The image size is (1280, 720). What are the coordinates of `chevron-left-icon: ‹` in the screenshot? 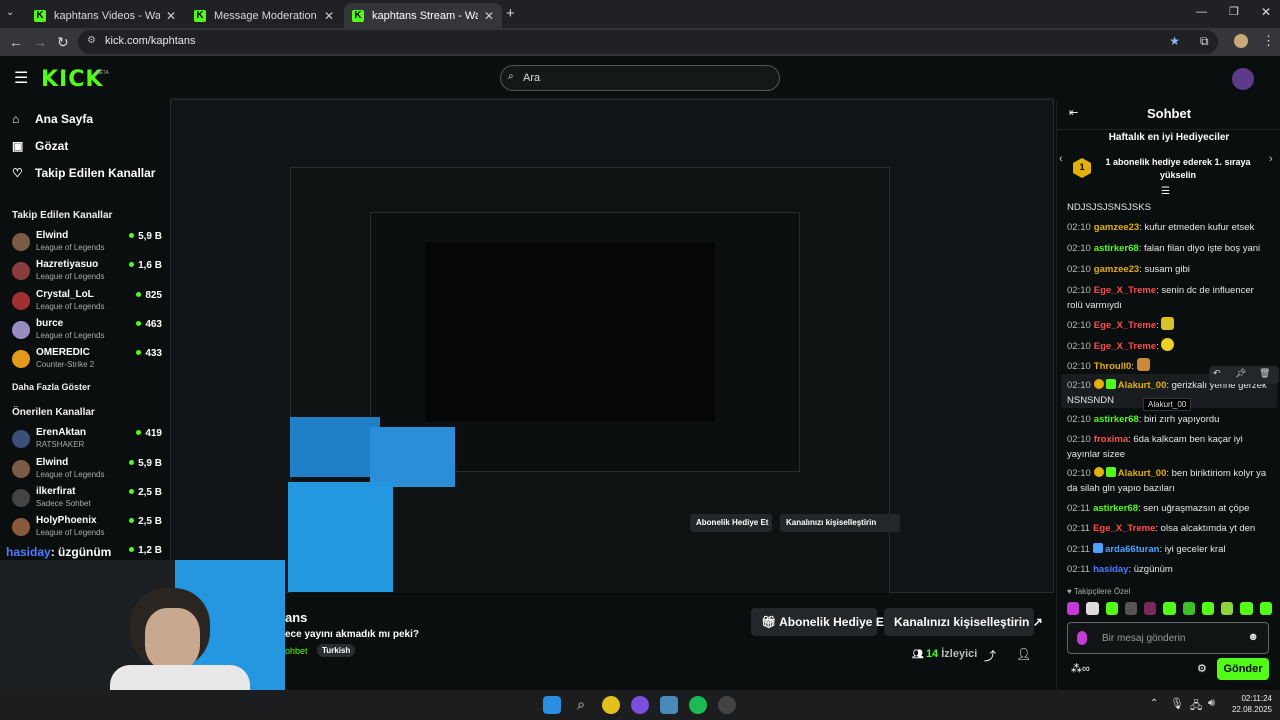 It's located at (1061, 159).